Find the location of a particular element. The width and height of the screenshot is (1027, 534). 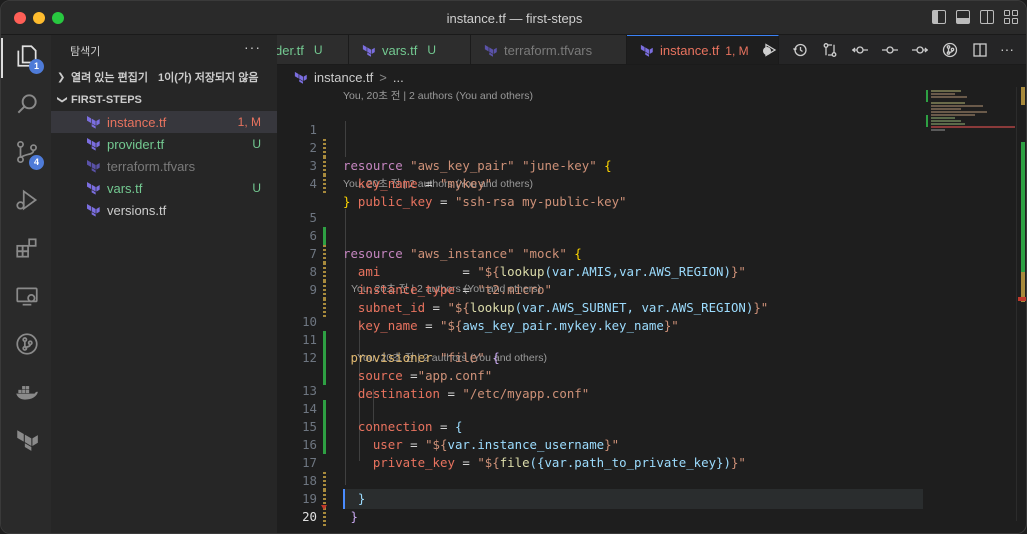

code-line-19: 19 } is located at coordinates (607, 502).